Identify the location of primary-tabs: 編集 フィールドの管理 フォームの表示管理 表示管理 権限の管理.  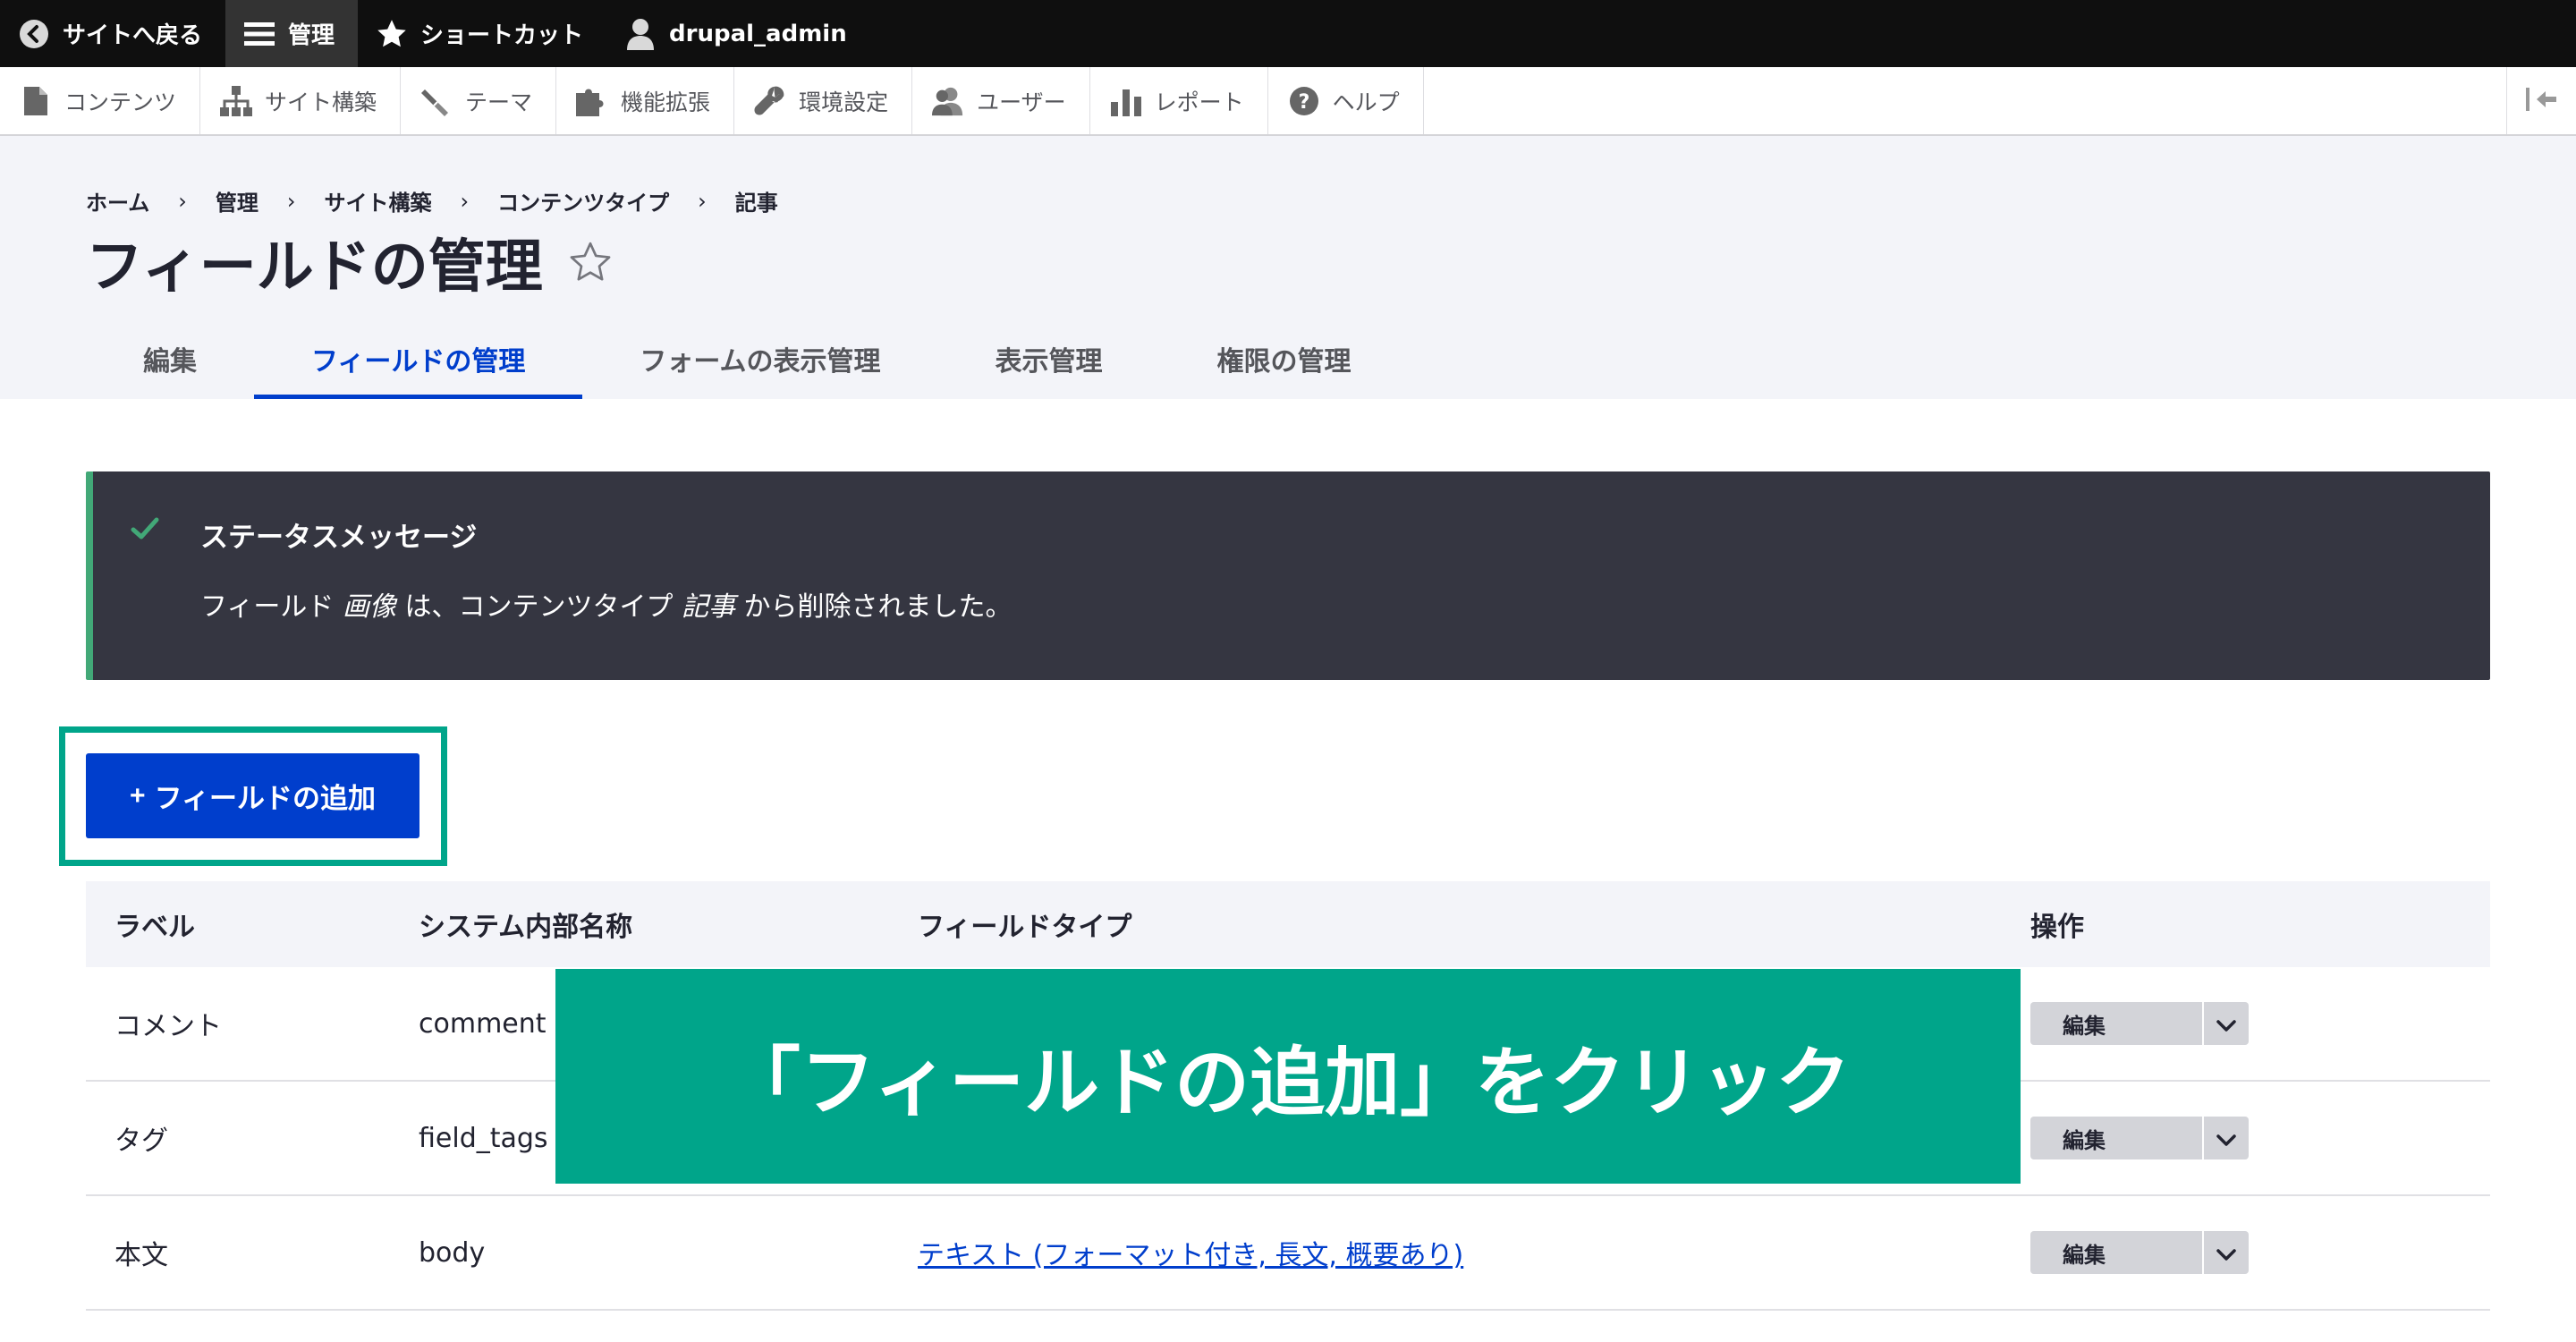
(747, 359).